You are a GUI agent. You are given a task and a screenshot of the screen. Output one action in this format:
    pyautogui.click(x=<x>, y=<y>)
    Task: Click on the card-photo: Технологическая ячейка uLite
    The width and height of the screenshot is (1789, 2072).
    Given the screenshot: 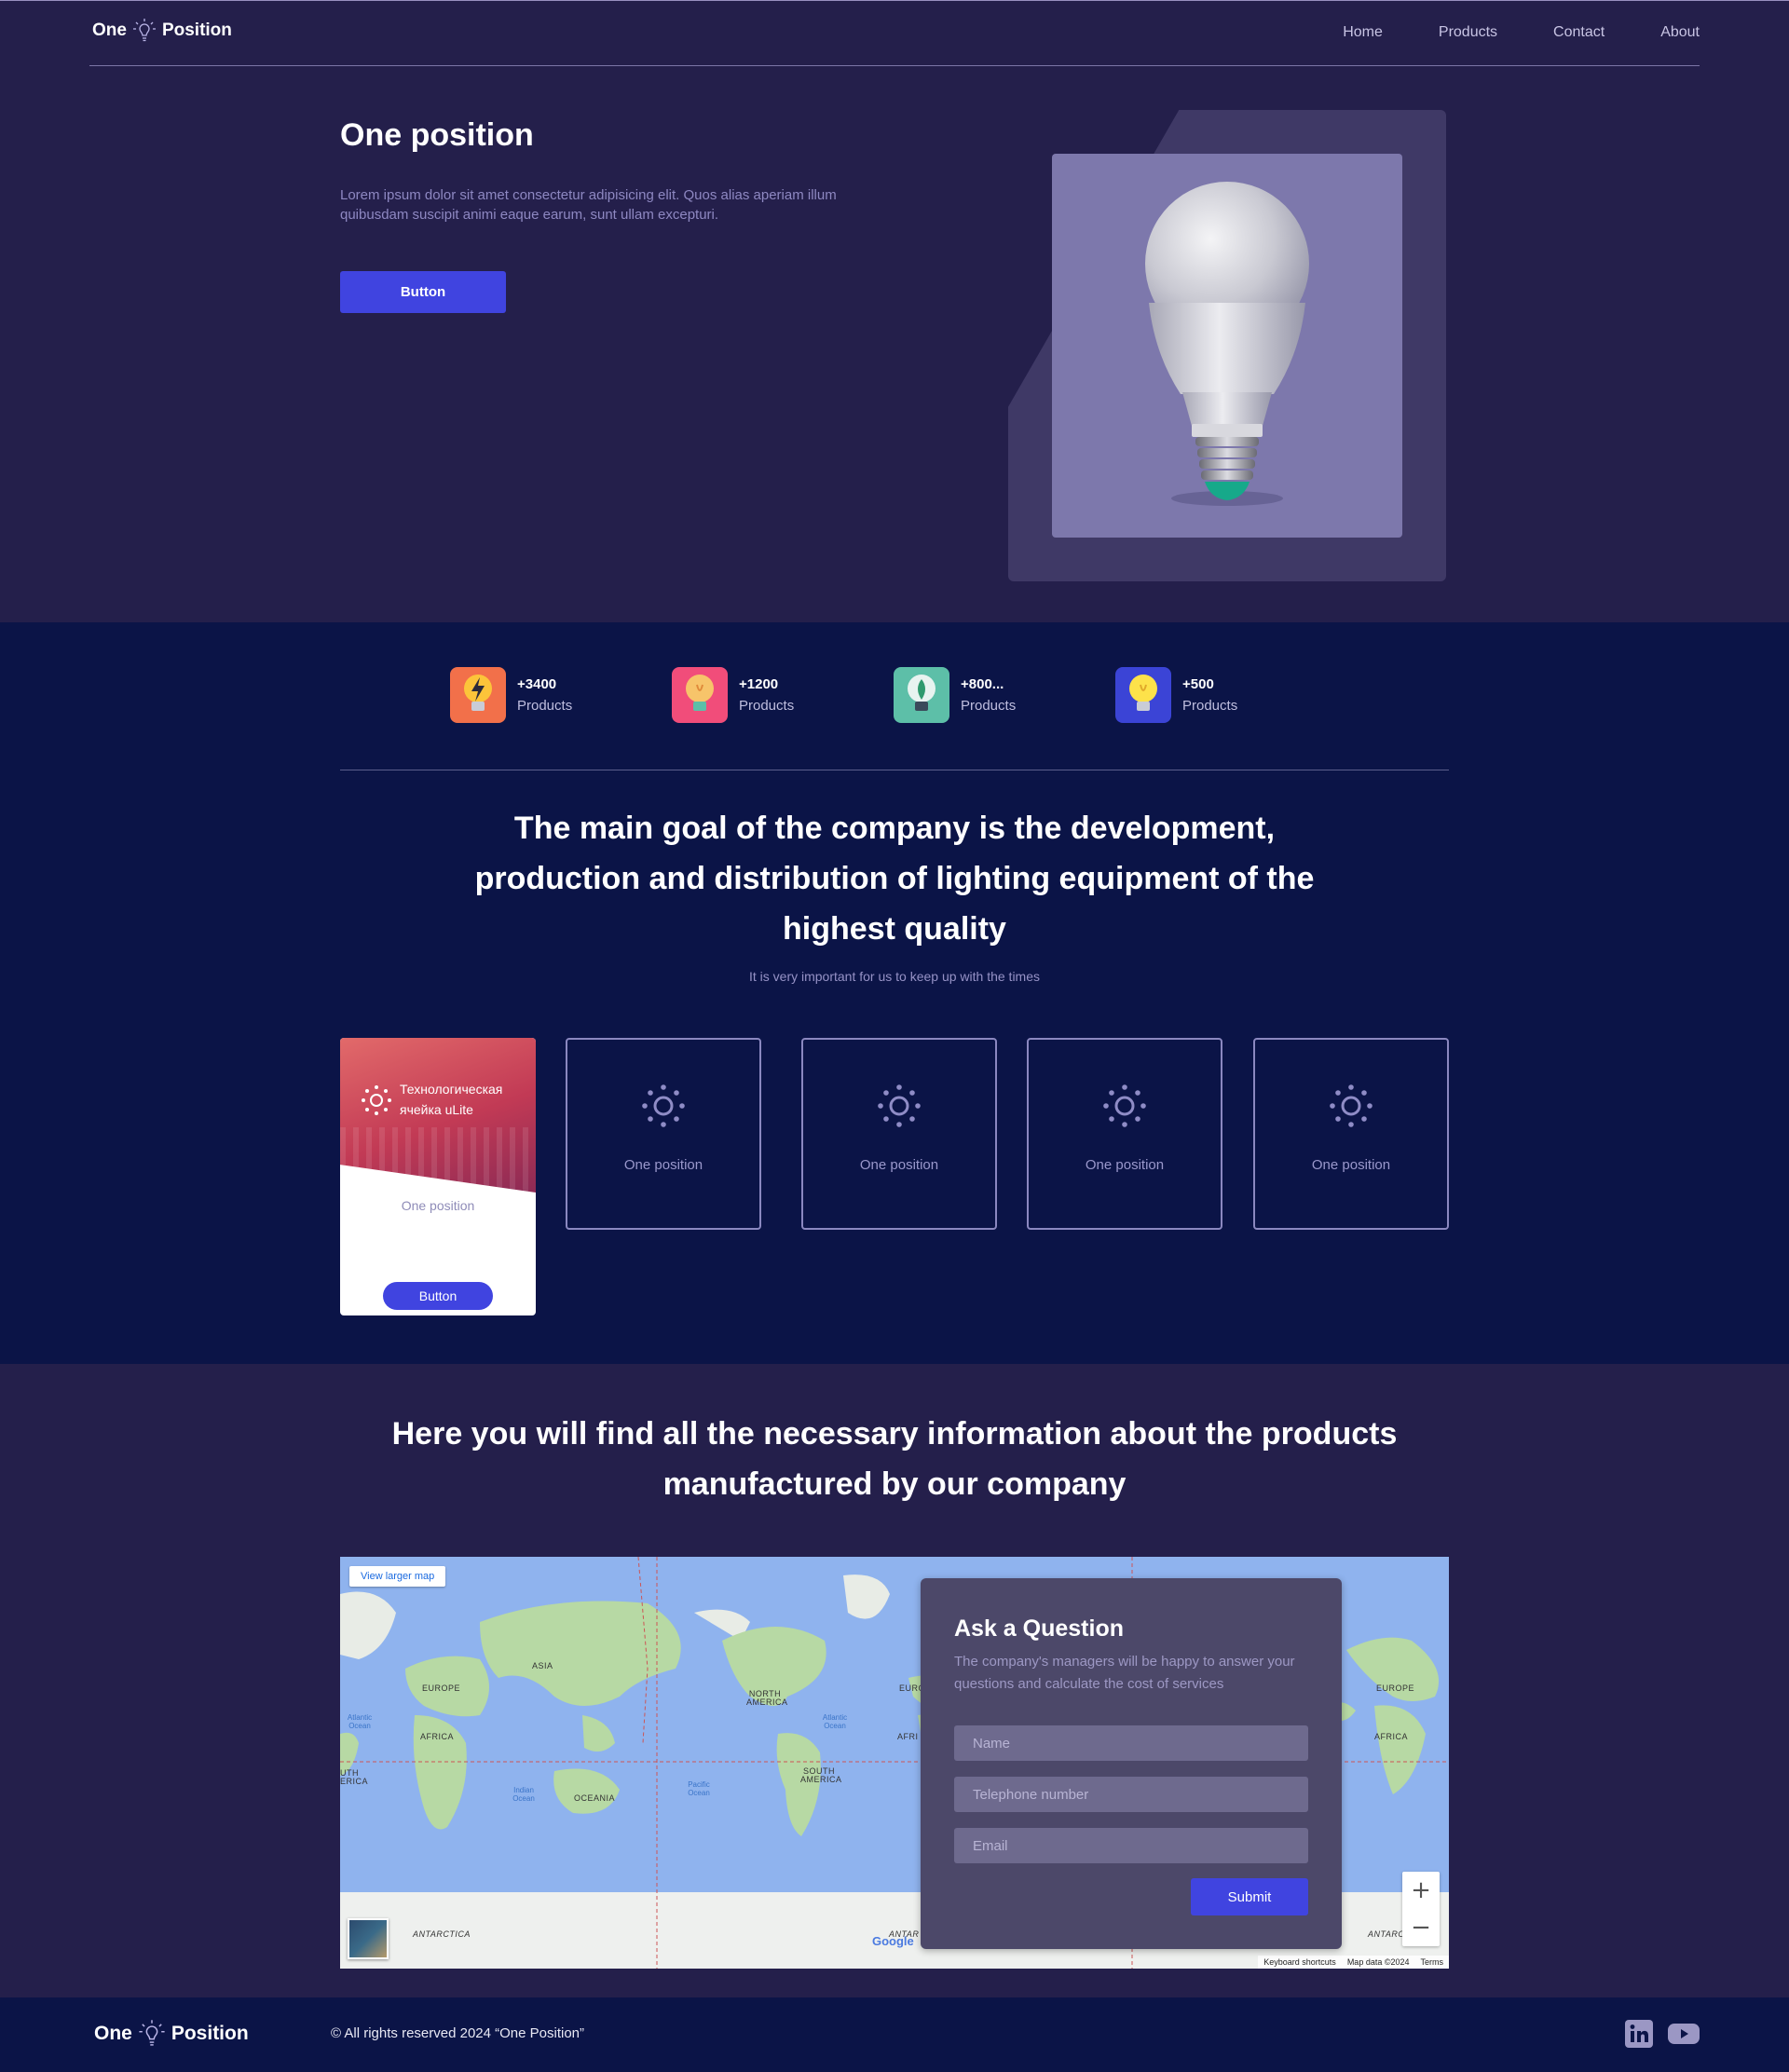 What is the action you would take?
    pyautogui.click(x=438, y=1116)
    